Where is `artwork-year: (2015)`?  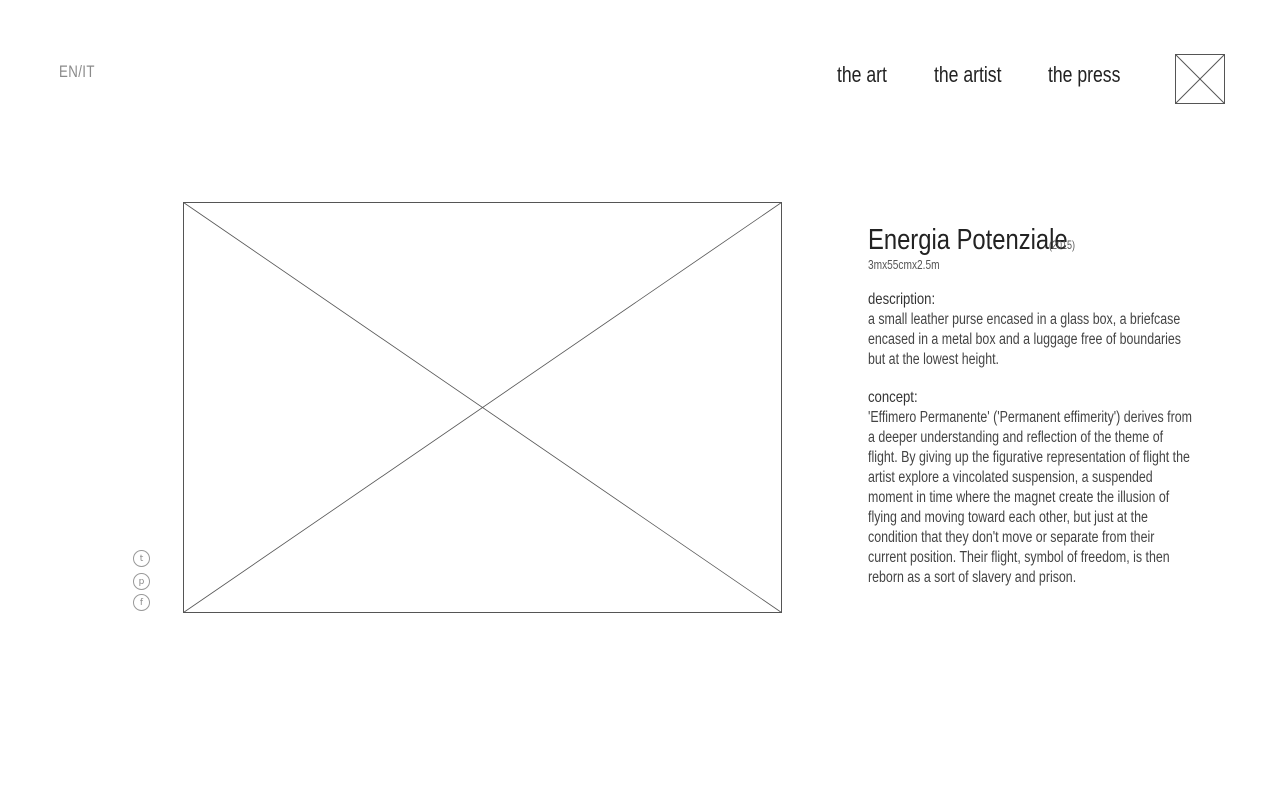
artwork-year: (2015) is located at coordinates (1062, 245).